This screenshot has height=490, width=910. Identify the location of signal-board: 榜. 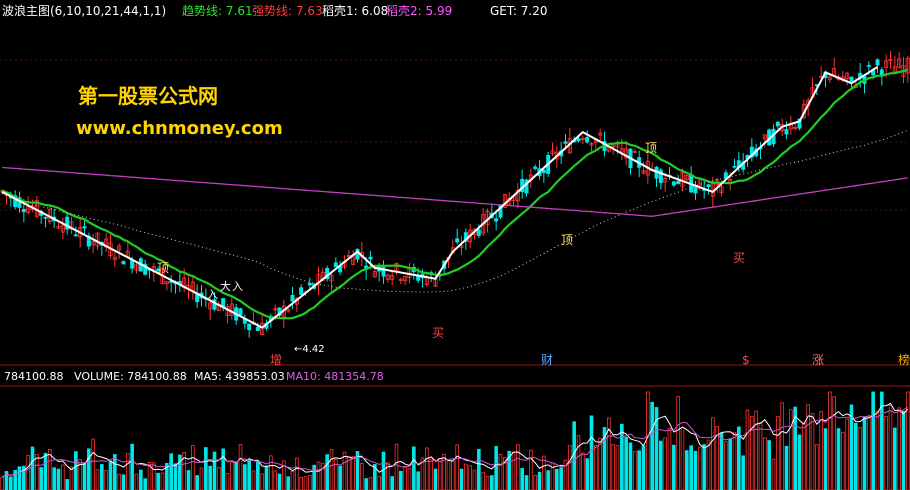
(904, 359).